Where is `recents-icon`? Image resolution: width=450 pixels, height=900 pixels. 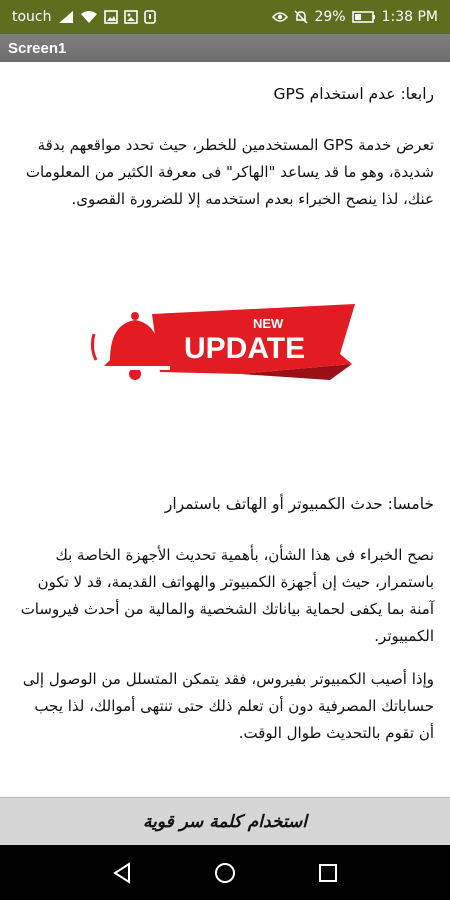
recents-icon is located at coordinates (328, 873).